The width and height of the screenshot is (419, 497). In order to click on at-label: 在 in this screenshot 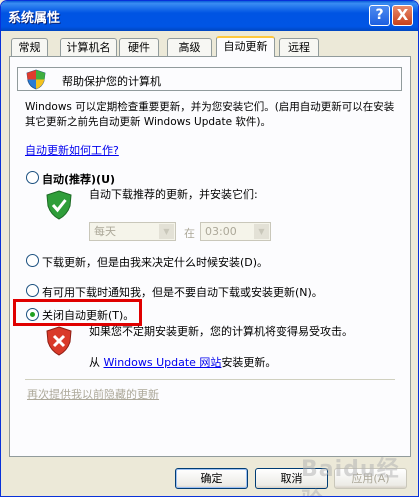, I will do `click(189, 233)`.